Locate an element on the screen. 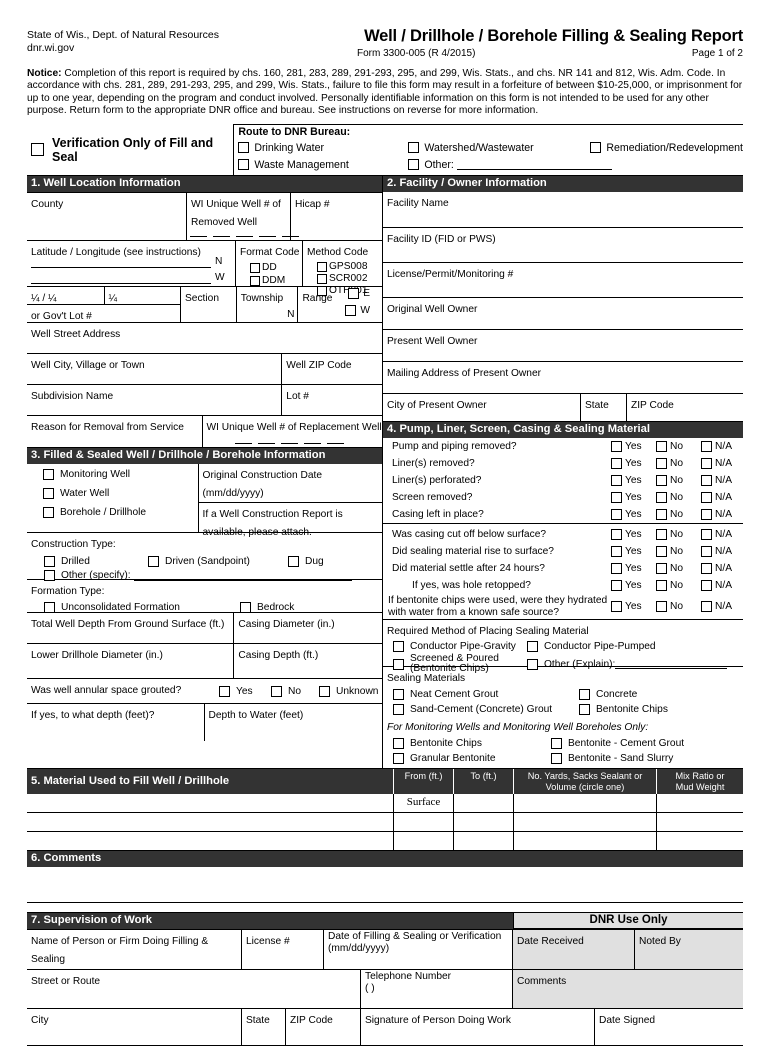 This screenshot has width=770, height=1046. bentonite-na-checkbox is located at coordinates (706, 607).